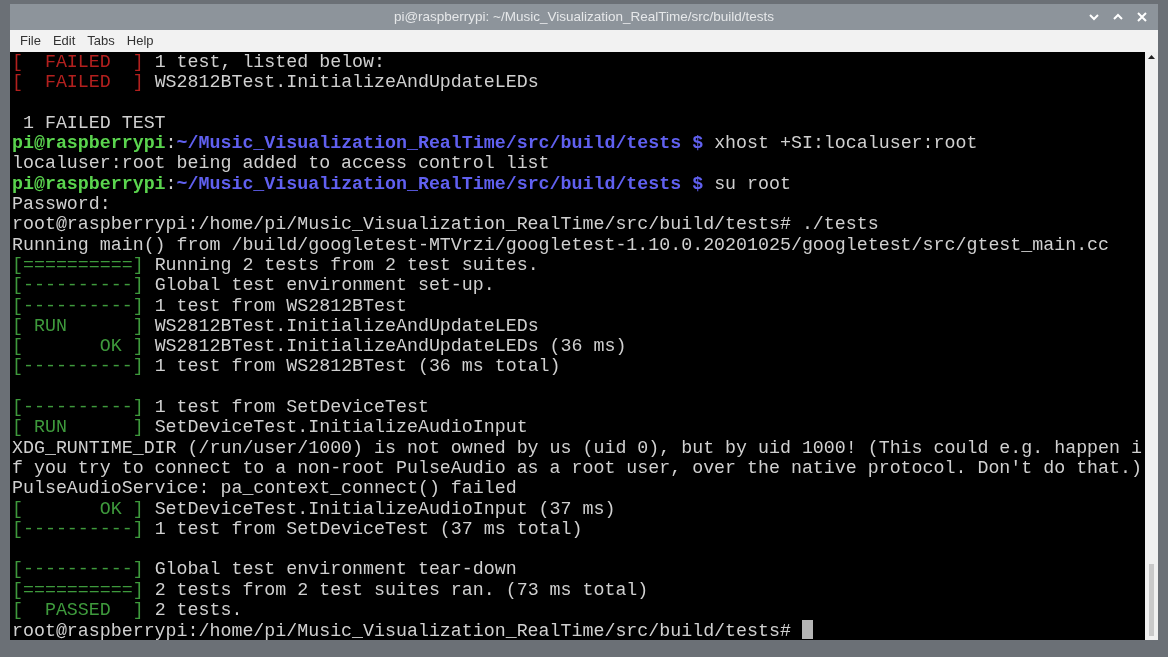 The width and height of the screenshot is (1168, 657). I want to click on terminal-text: 2 tests from 2 test suites ran. (73 ms total), so click(401, 589).